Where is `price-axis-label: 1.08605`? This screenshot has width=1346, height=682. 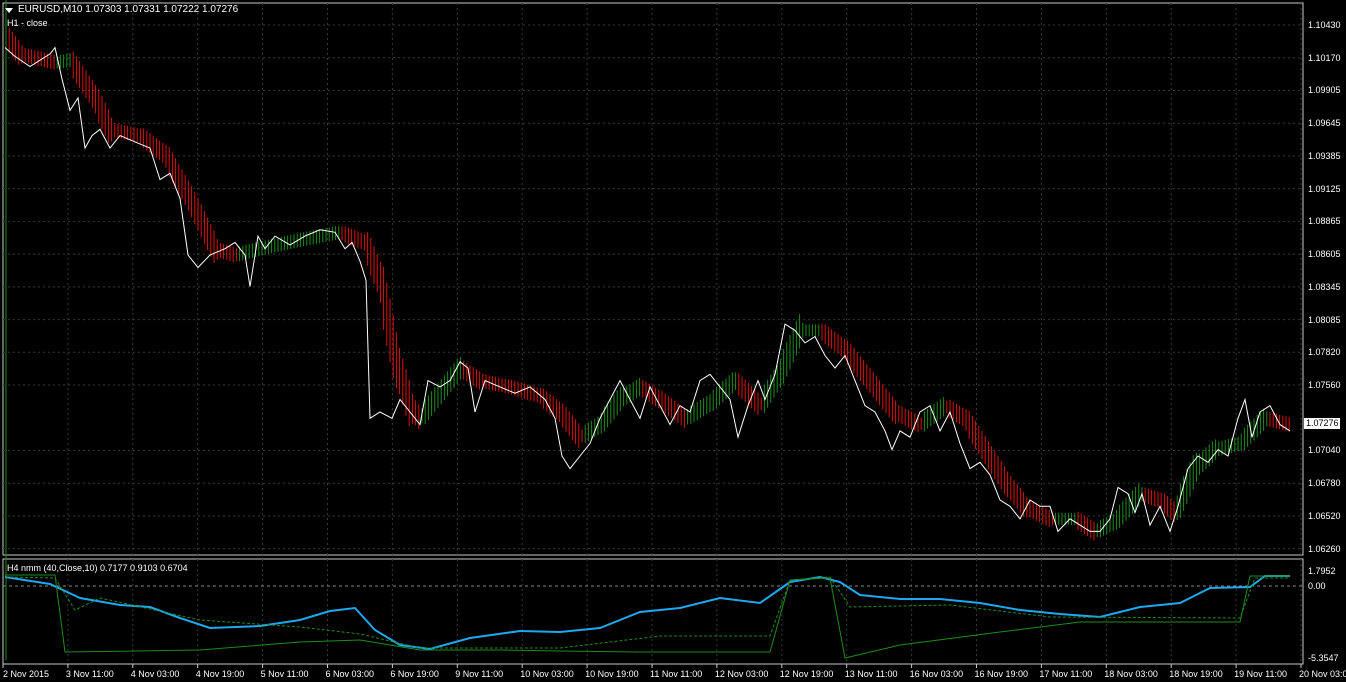
price-axis-label: 1.08605 is located at coordinates (1324, 254).